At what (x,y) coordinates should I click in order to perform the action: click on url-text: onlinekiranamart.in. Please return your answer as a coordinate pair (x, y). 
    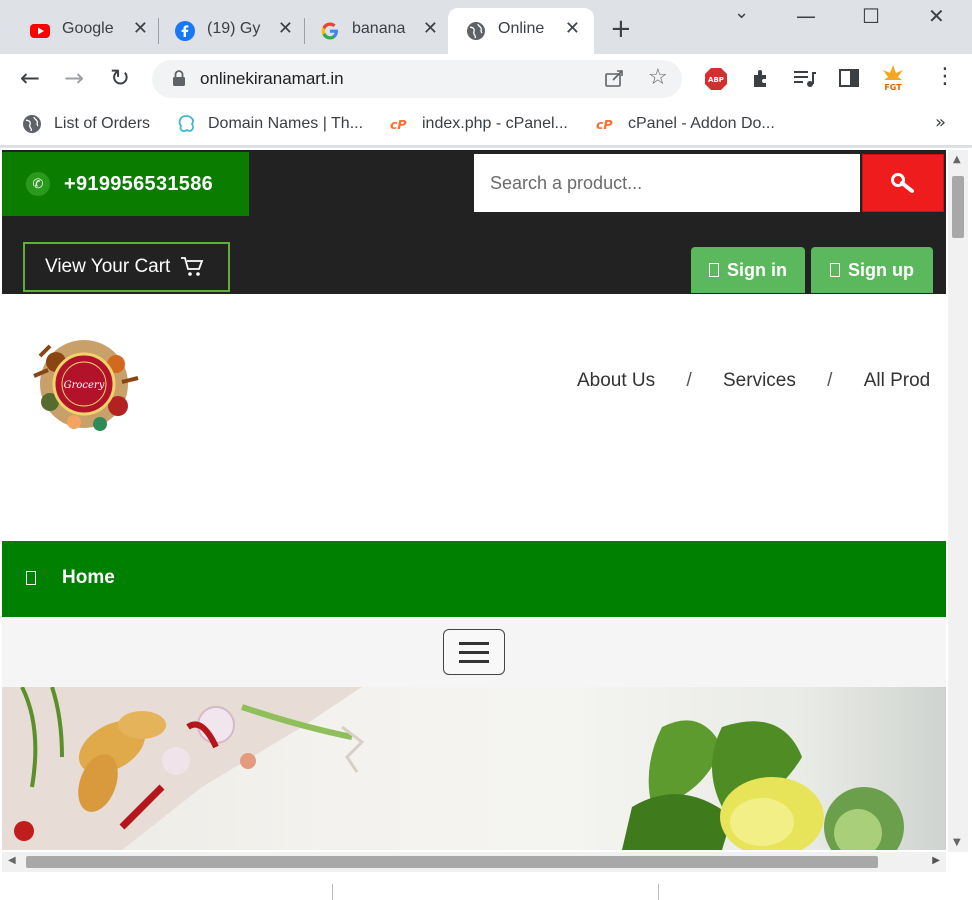
    Looking at the image, I should click on (272, 78).